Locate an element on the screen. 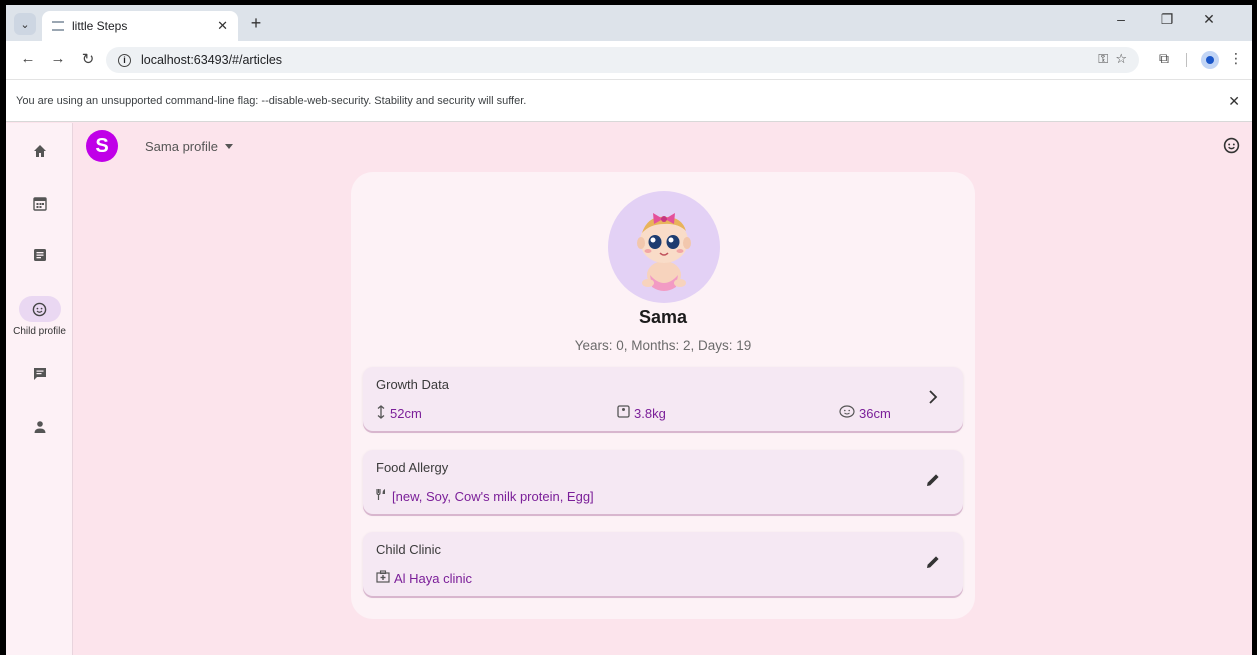 This screenshot has width=1257, height=655. extensions-icon: ⧉ is located at coordinates (1164, 58).